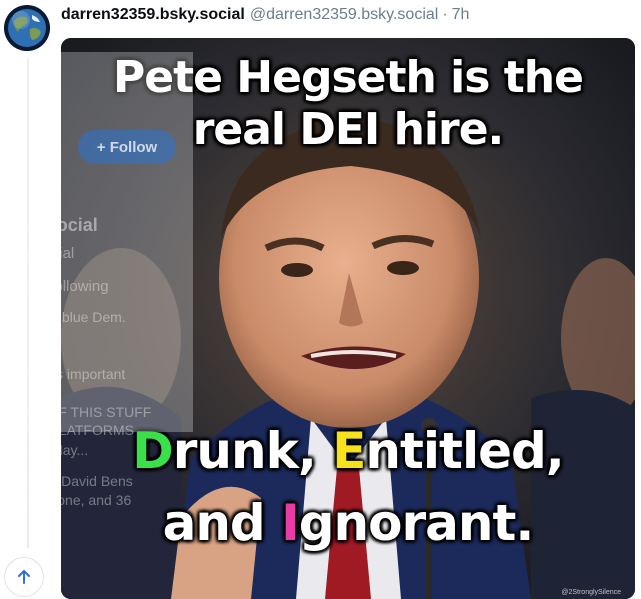 This screenshot has width=641, height=599. What do you see at coordinates (67, 481) in the screenshot?
I see `hover-card-followed-by: lowed by David Bens` at bounding box center [67, 481].